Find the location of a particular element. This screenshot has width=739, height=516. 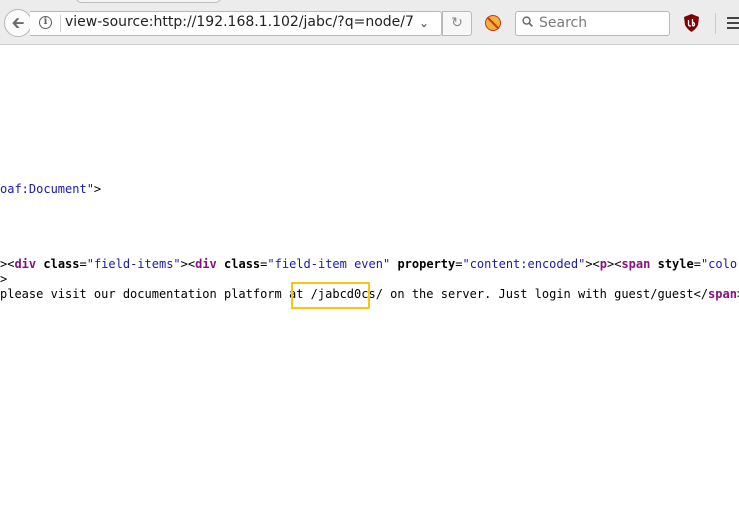

reload-icon: ↻ is located at coordinates (457, 23).